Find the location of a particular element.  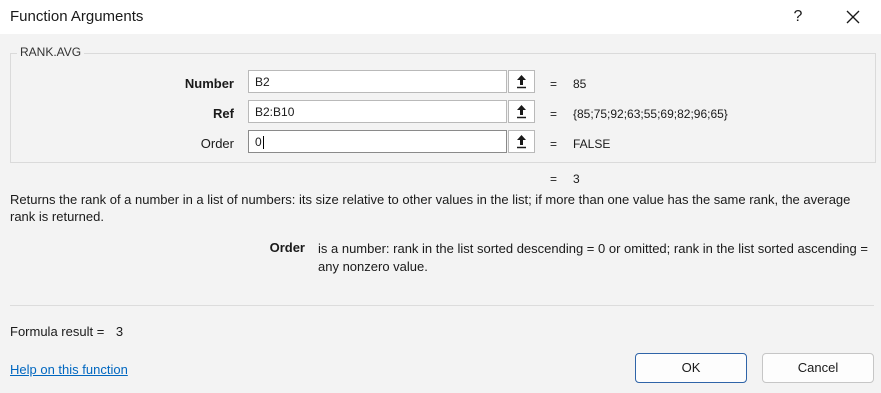

ref-input: B2:B10 is located at coordinates (377, 111).